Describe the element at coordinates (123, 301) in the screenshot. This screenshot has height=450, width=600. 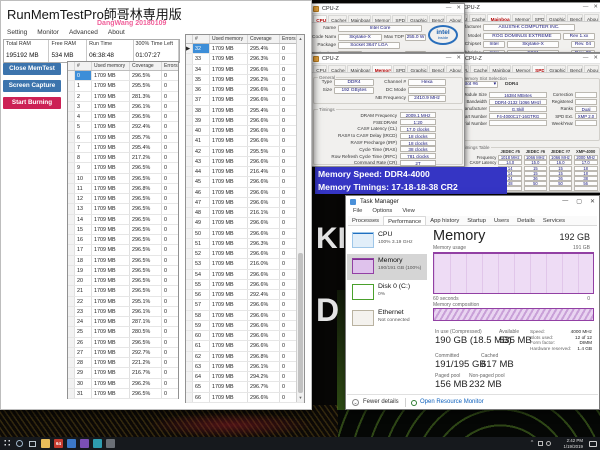
I see `table-row: 22 1709 MB 295.1% 0` at that location.